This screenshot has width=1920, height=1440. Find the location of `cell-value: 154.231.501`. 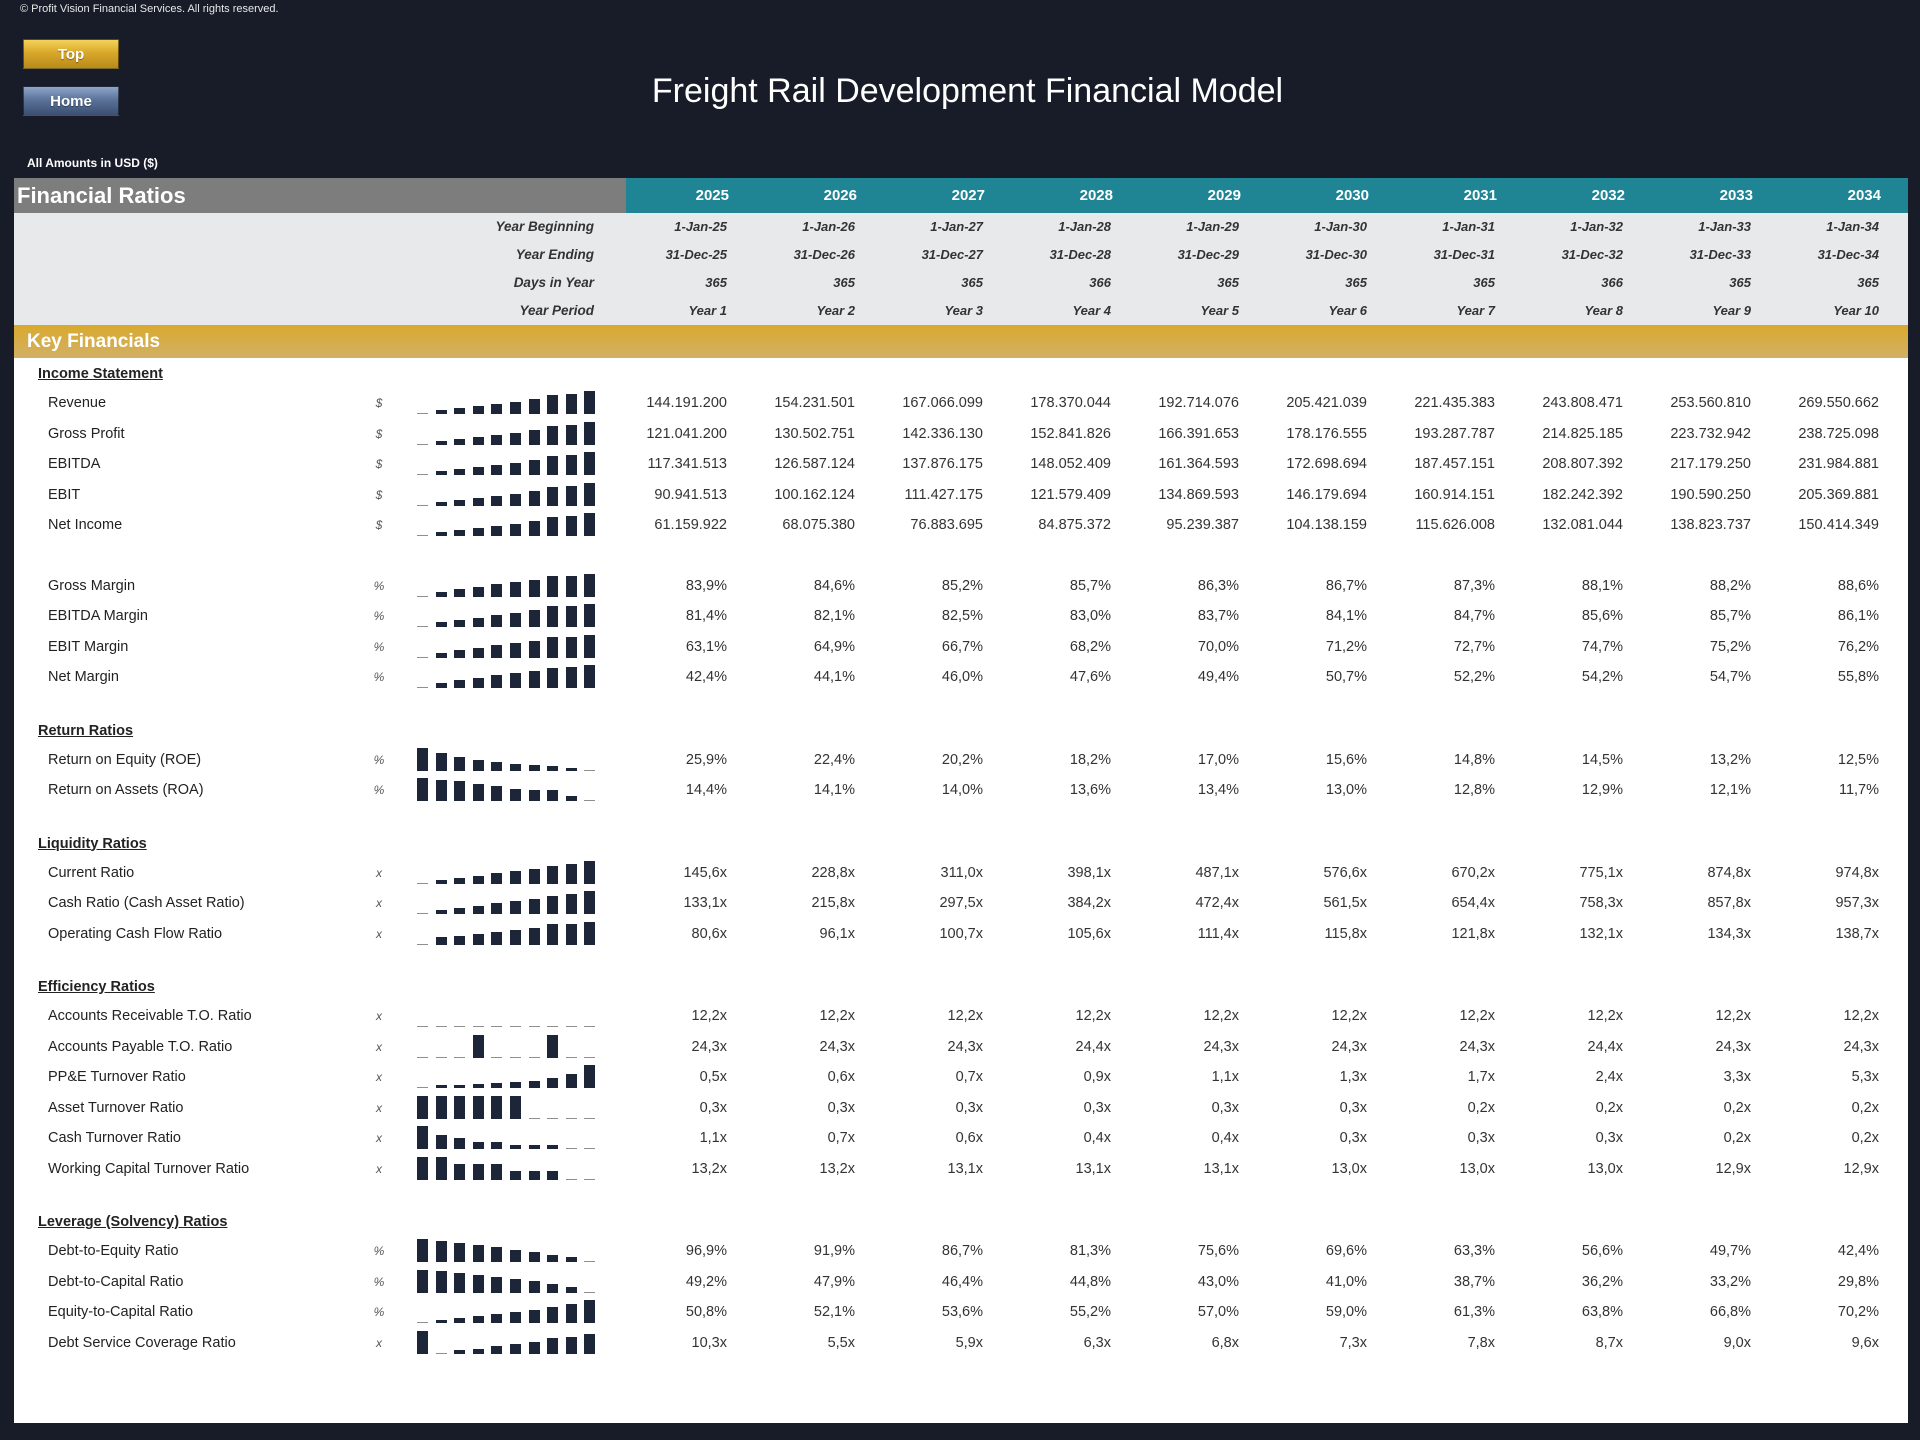

cell-value: 154.231.501 is located at coordinates (814, 403).